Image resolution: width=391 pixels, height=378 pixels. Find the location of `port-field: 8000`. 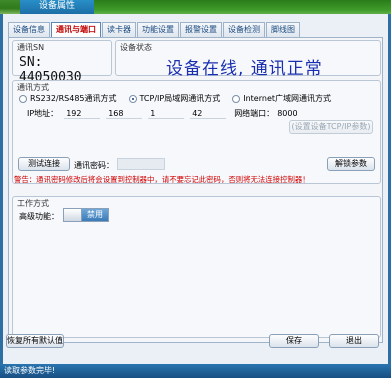

port-field: 8000 is located at coordinates (294, 113).